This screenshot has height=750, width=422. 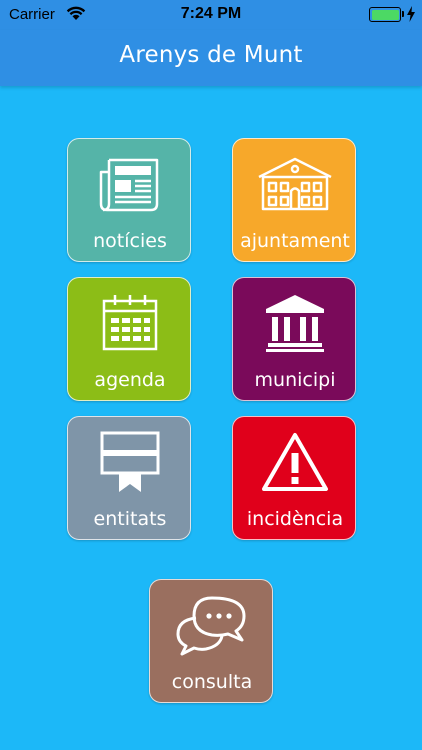 I want to click on warning-icon, so click(x=295, y=462).